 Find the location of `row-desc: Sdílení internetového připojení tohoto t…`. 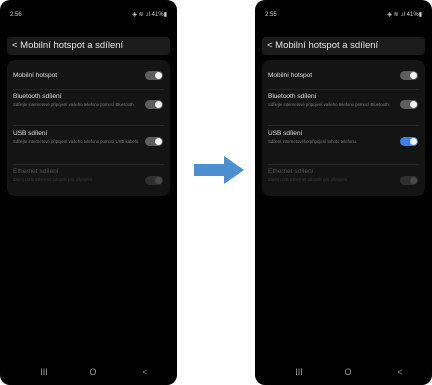

row-desc: Sdílení internetového připojení tohoto t… is located at coordinates (313, 141).